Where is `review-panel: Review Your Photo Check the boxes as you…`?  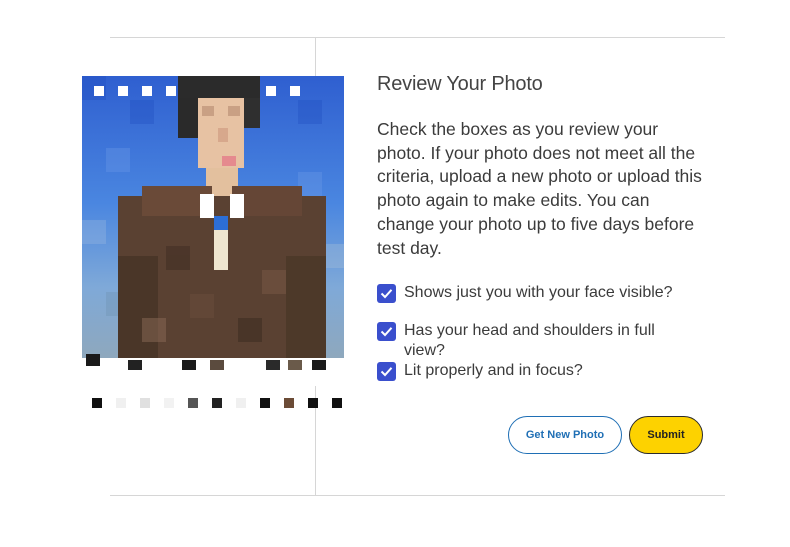 review-panel: Review Your Photo Check the boxes as you… is located at coordinates (542, 165).